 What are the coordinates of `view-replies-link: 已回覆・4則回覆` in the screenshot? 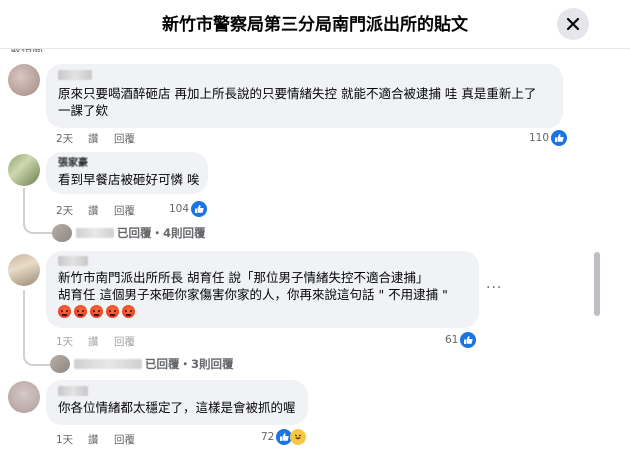 It's located at (129, 233).